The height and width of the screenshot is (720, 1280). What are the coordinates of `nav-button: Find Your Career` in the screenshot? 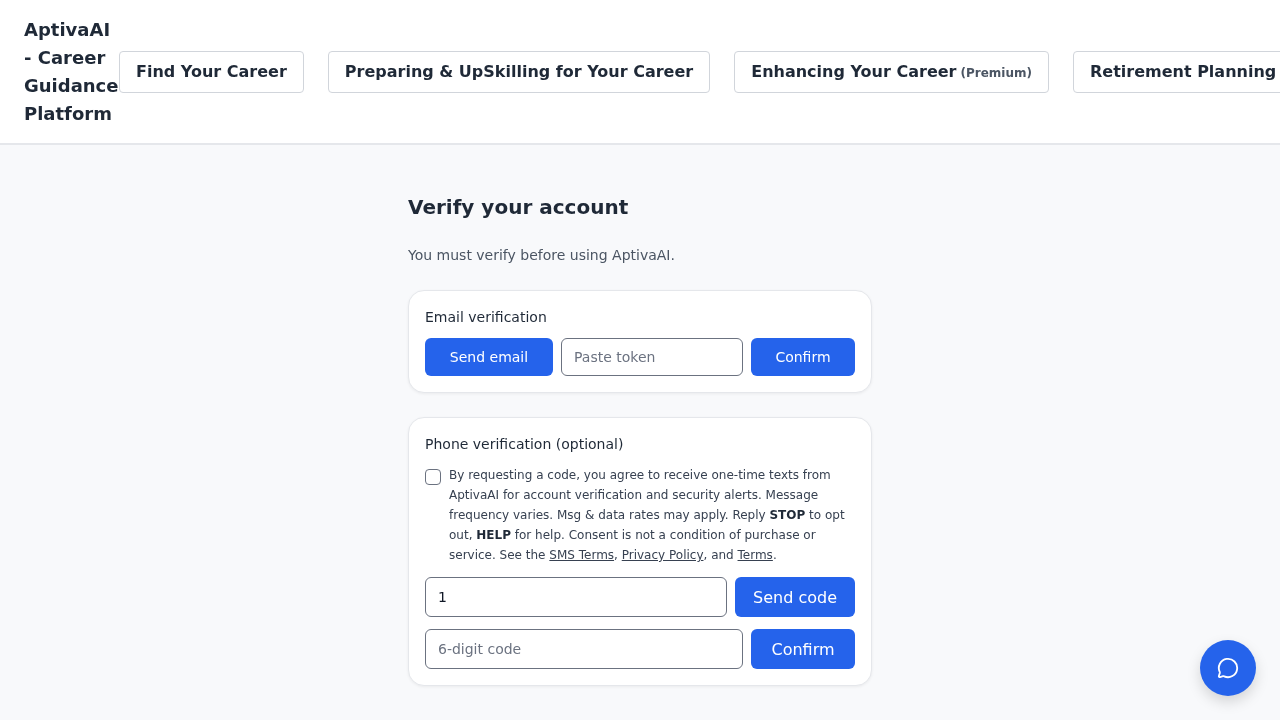 It's located at (211, 71).